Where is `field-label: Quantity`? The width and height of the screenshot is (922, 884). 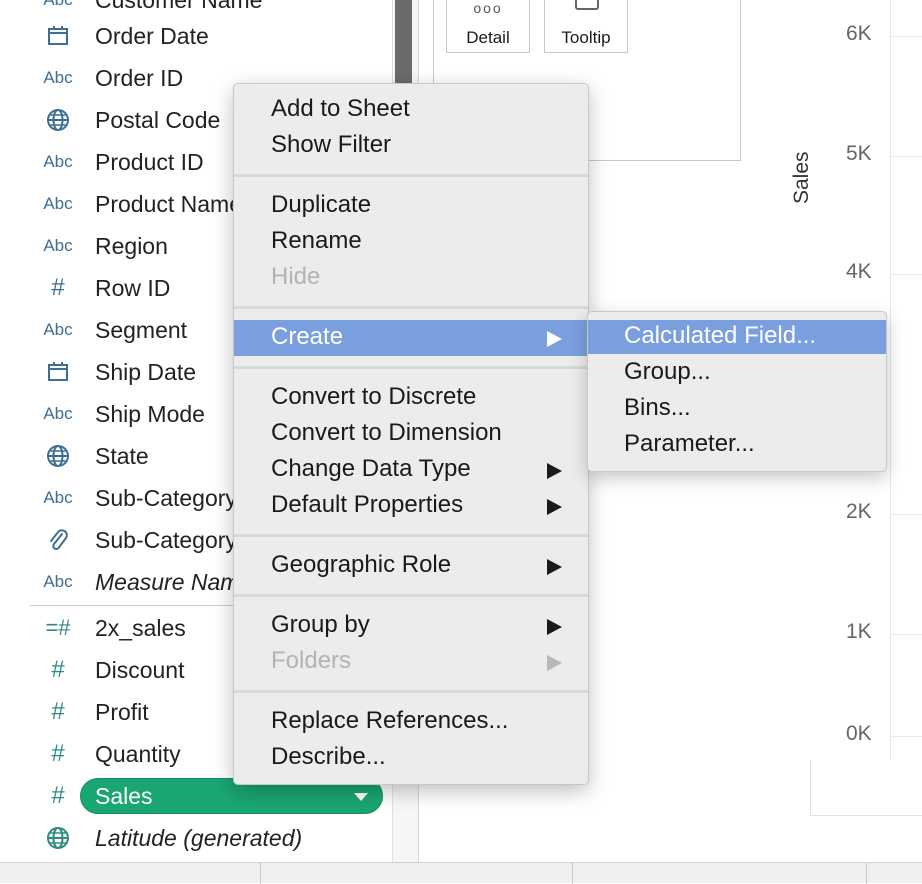 field-label: Quantity is located at coordinates (138, 753).